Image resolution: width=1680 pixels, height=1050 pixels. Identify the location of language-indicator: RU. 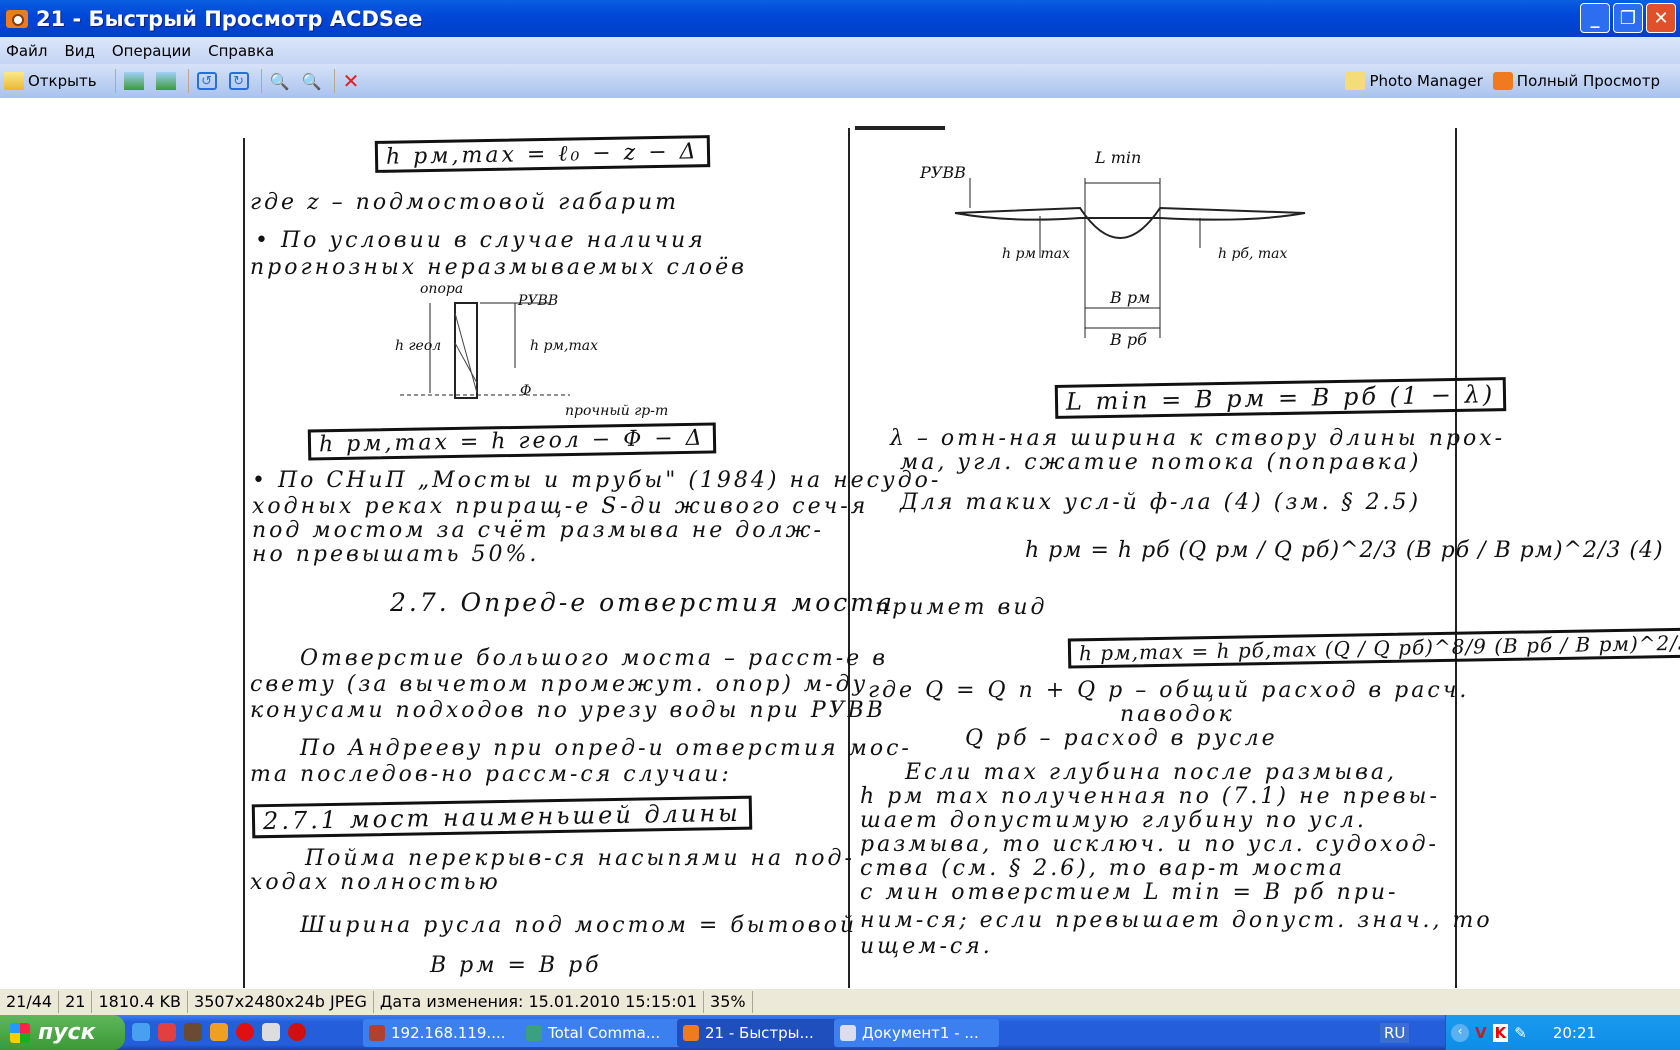
(1395, 1033).